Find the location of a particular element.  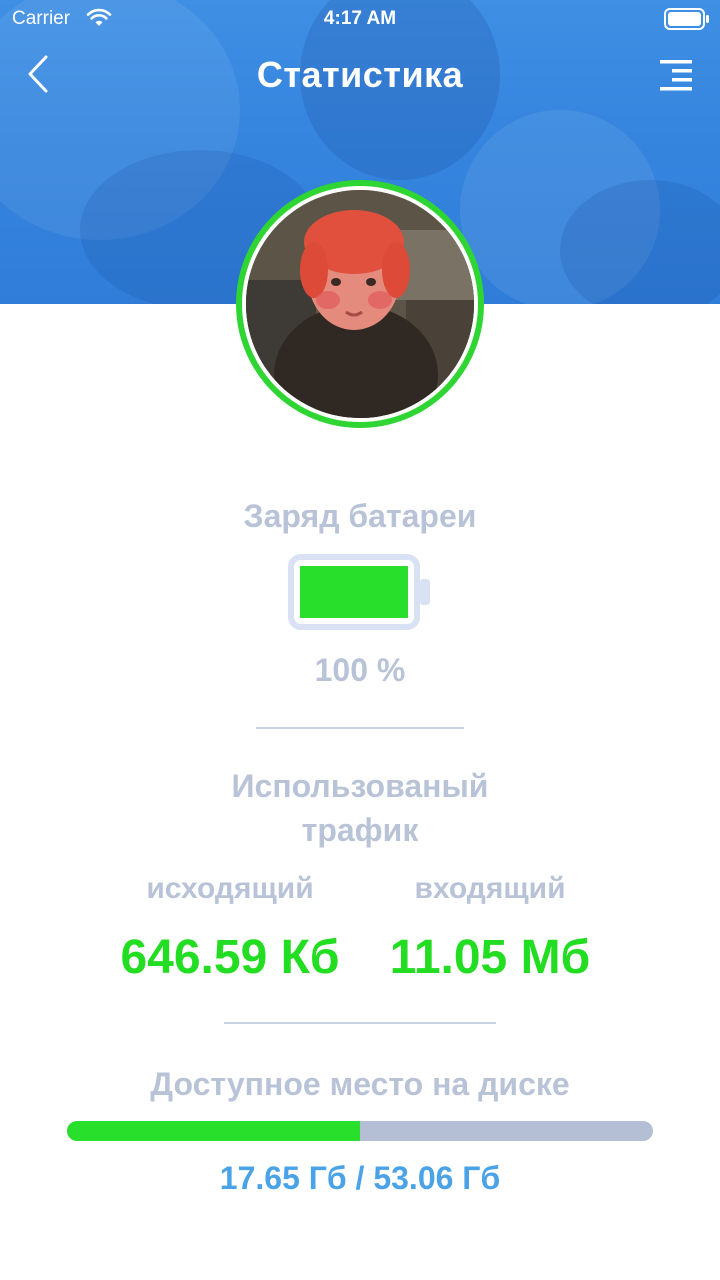

child-avatar is located at coordinates (360, 304).